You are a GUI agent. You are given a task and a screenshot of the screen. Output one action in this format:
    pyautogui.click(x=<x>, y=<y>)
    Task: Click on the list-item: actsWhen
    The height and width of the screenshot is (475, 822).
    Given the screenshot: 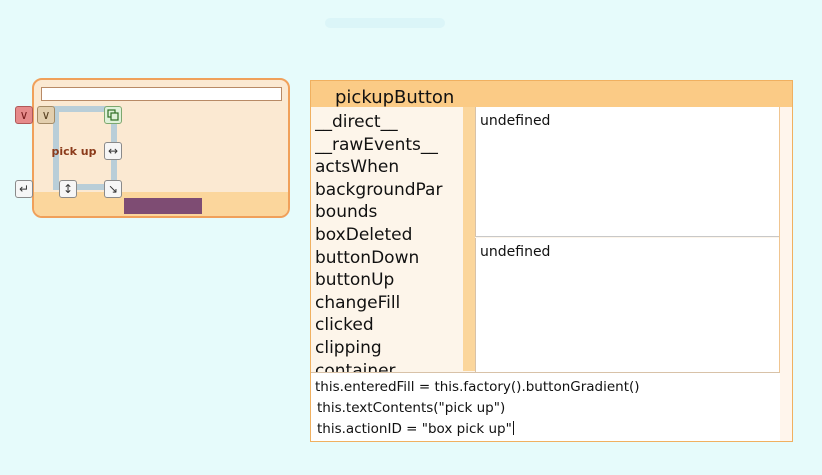 What is the action you would take?
    pyautogui.click(x=389, y=167)
    